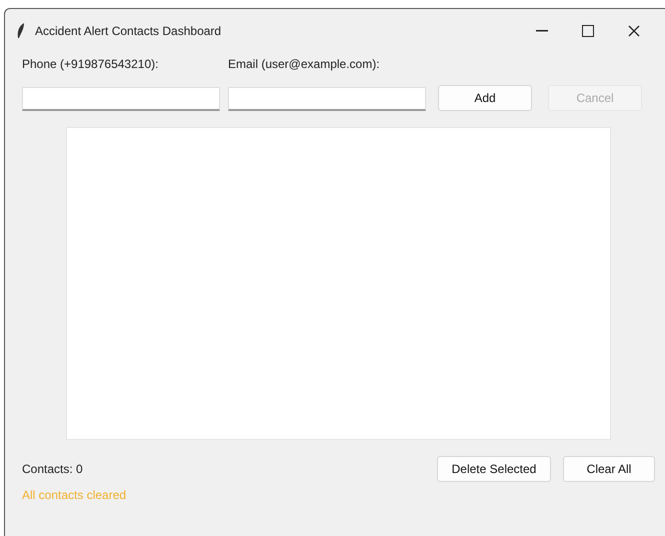  I want to click on form-button: Add, so click(485, 98).